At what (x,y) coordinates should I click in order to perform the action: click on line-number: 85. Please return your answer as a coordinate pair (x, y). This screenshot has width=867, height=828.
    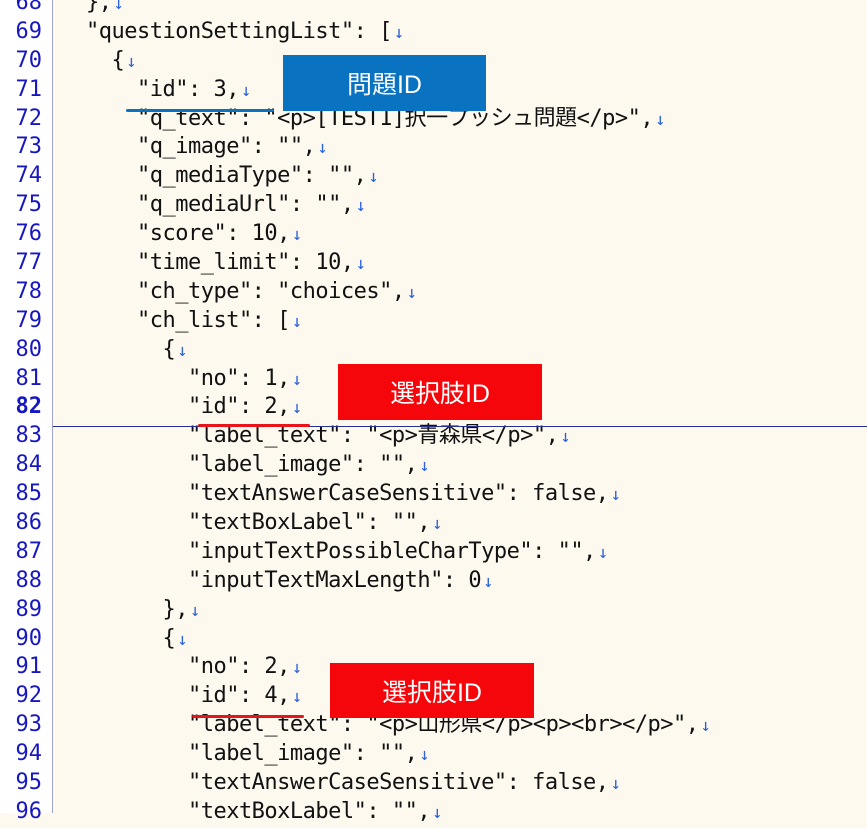
    Looking at the image, I should click on (29, 494).